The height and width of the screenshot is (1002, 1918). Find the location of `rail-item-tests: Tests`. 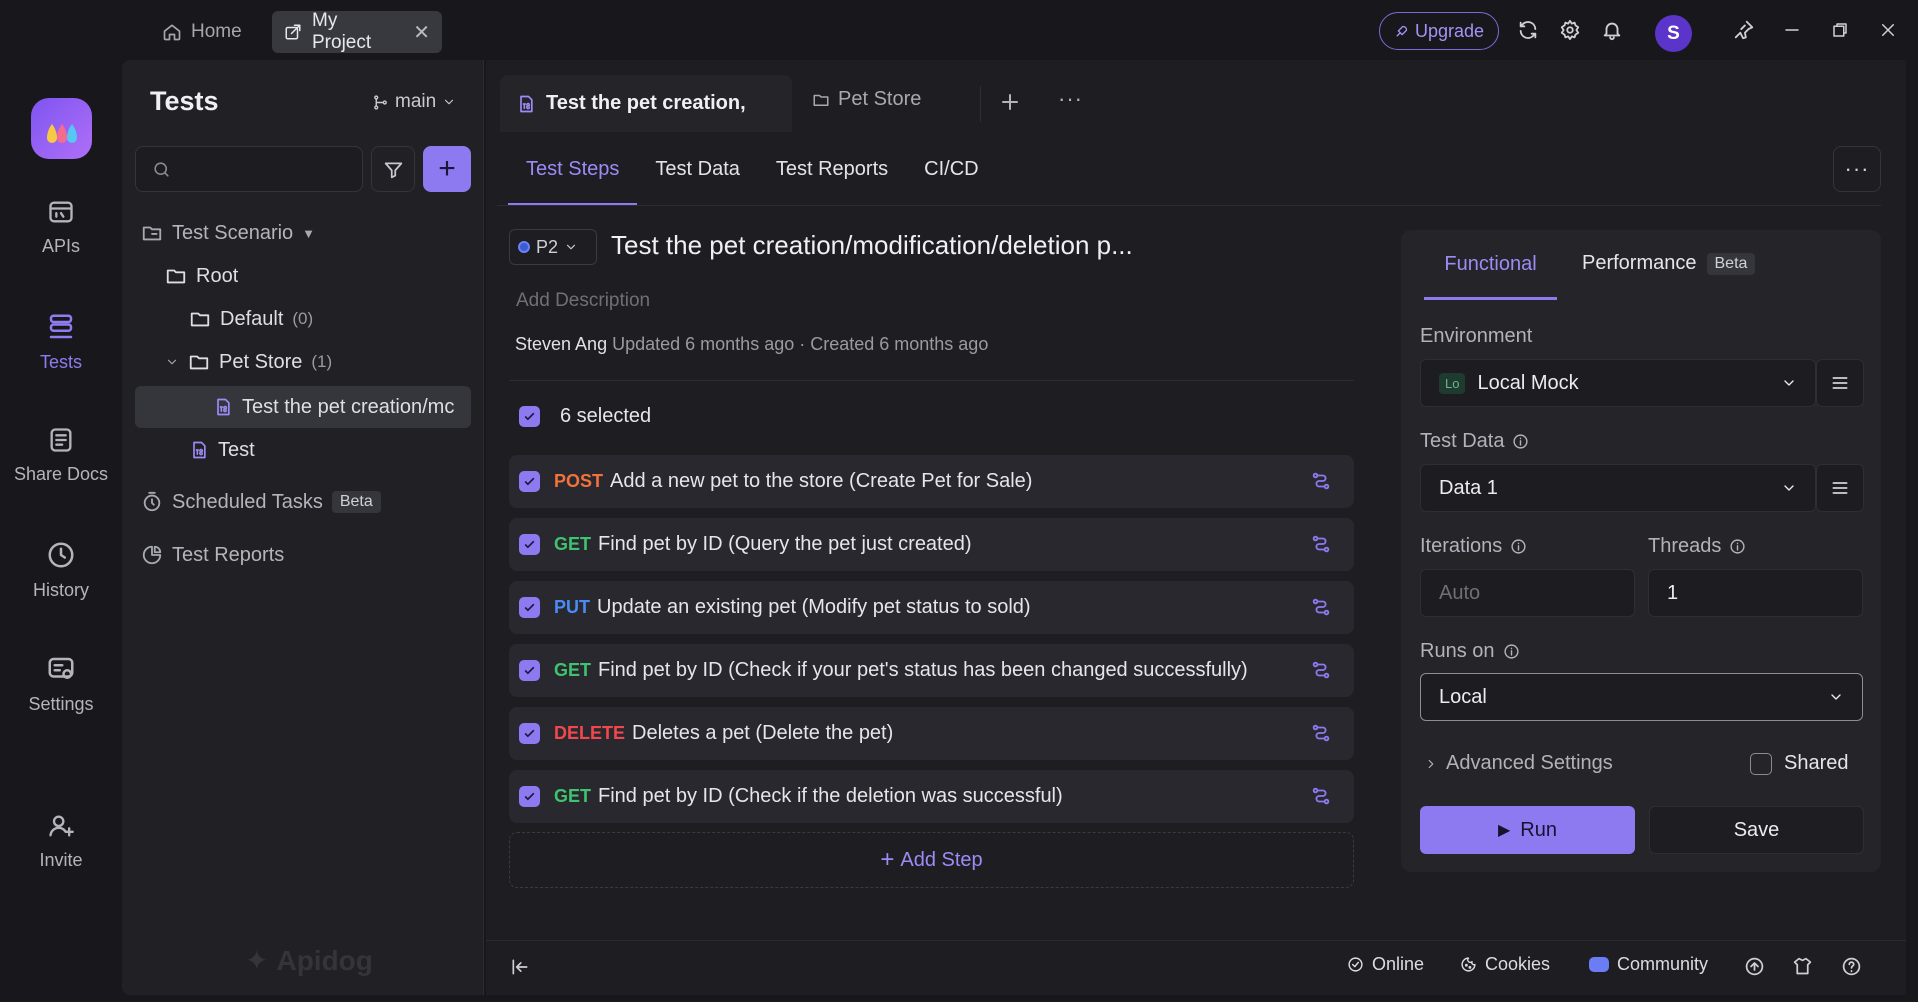

rail-item-tests: Tests is located at coordinates (61, 342).